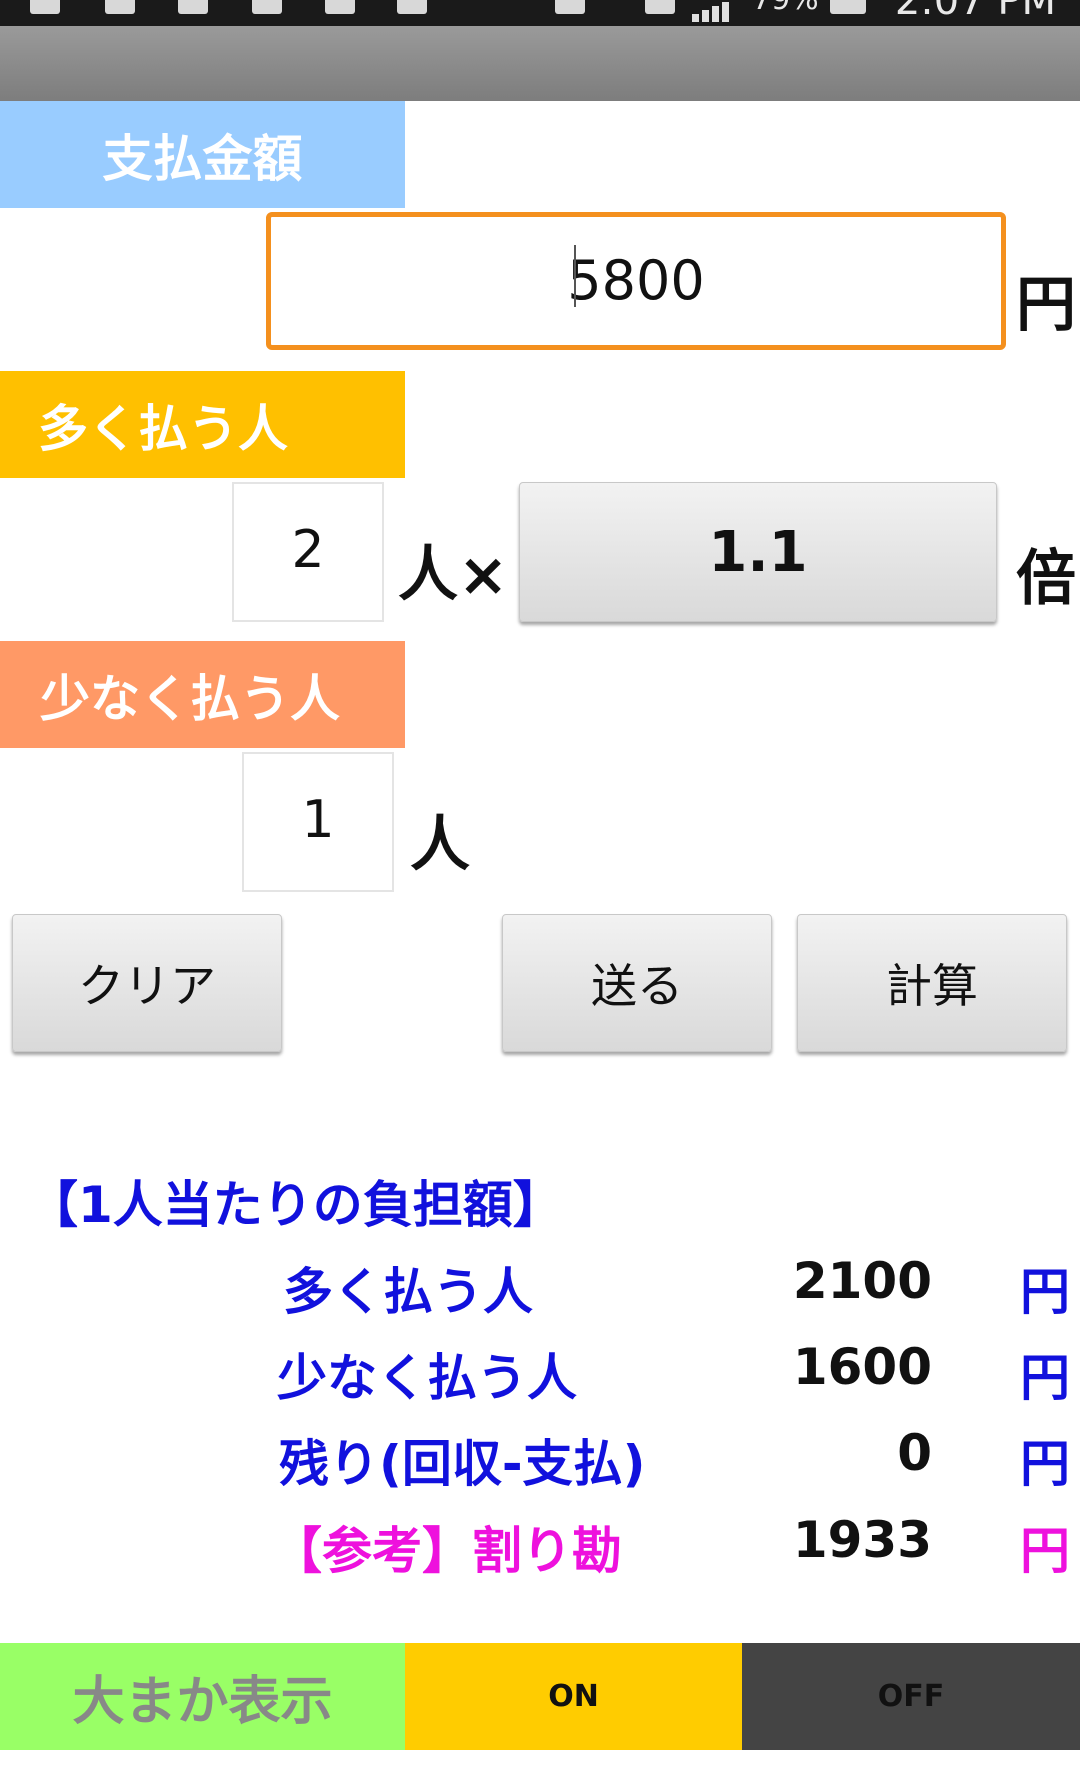  What do you see at coordinates (1046, 305) in the screenshot?
I see `amount-unit: 円` at bounding box center [1046, 305].